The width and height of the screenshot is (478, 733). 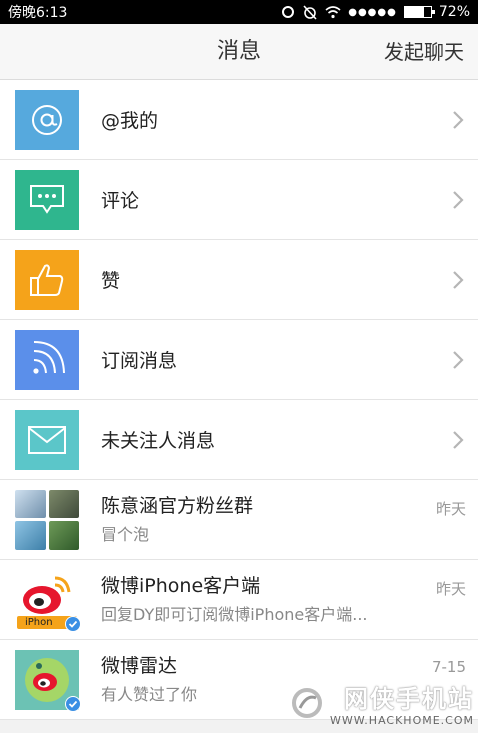 What do you see at coordinates (125, 534) in the screenshot?
I see `conversation-preview: 冒个泡` at bounding box center [125, 534].